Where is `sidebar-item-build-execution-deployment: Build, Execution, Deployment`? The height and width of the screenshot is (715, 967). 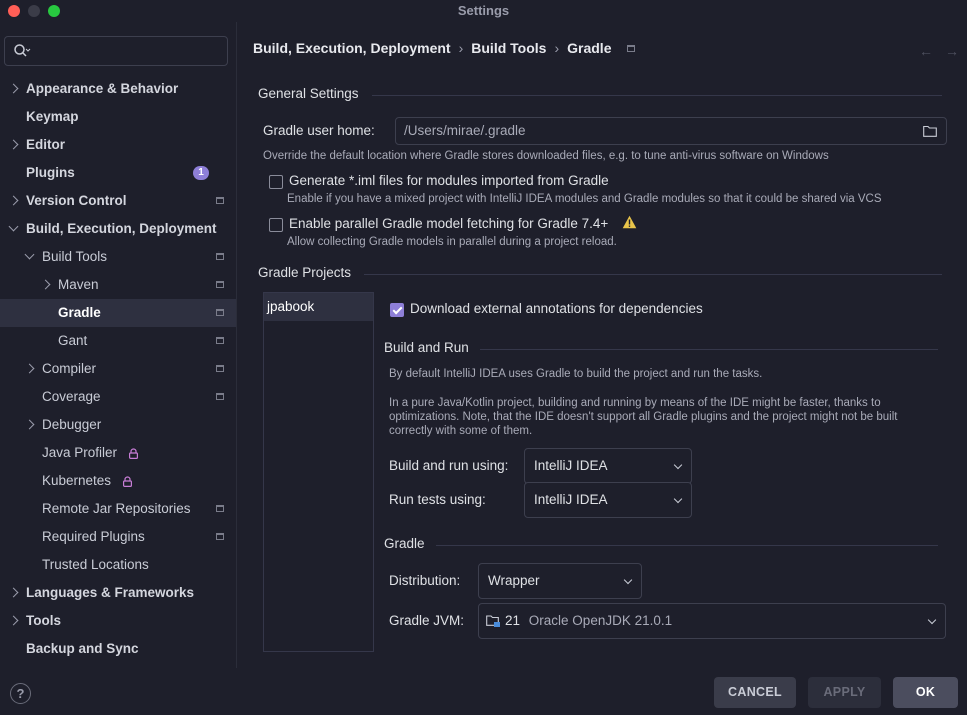
sidebar-item-build-execution-deployment: Build, Execution, Deployment is located at coordinates (118, 229).